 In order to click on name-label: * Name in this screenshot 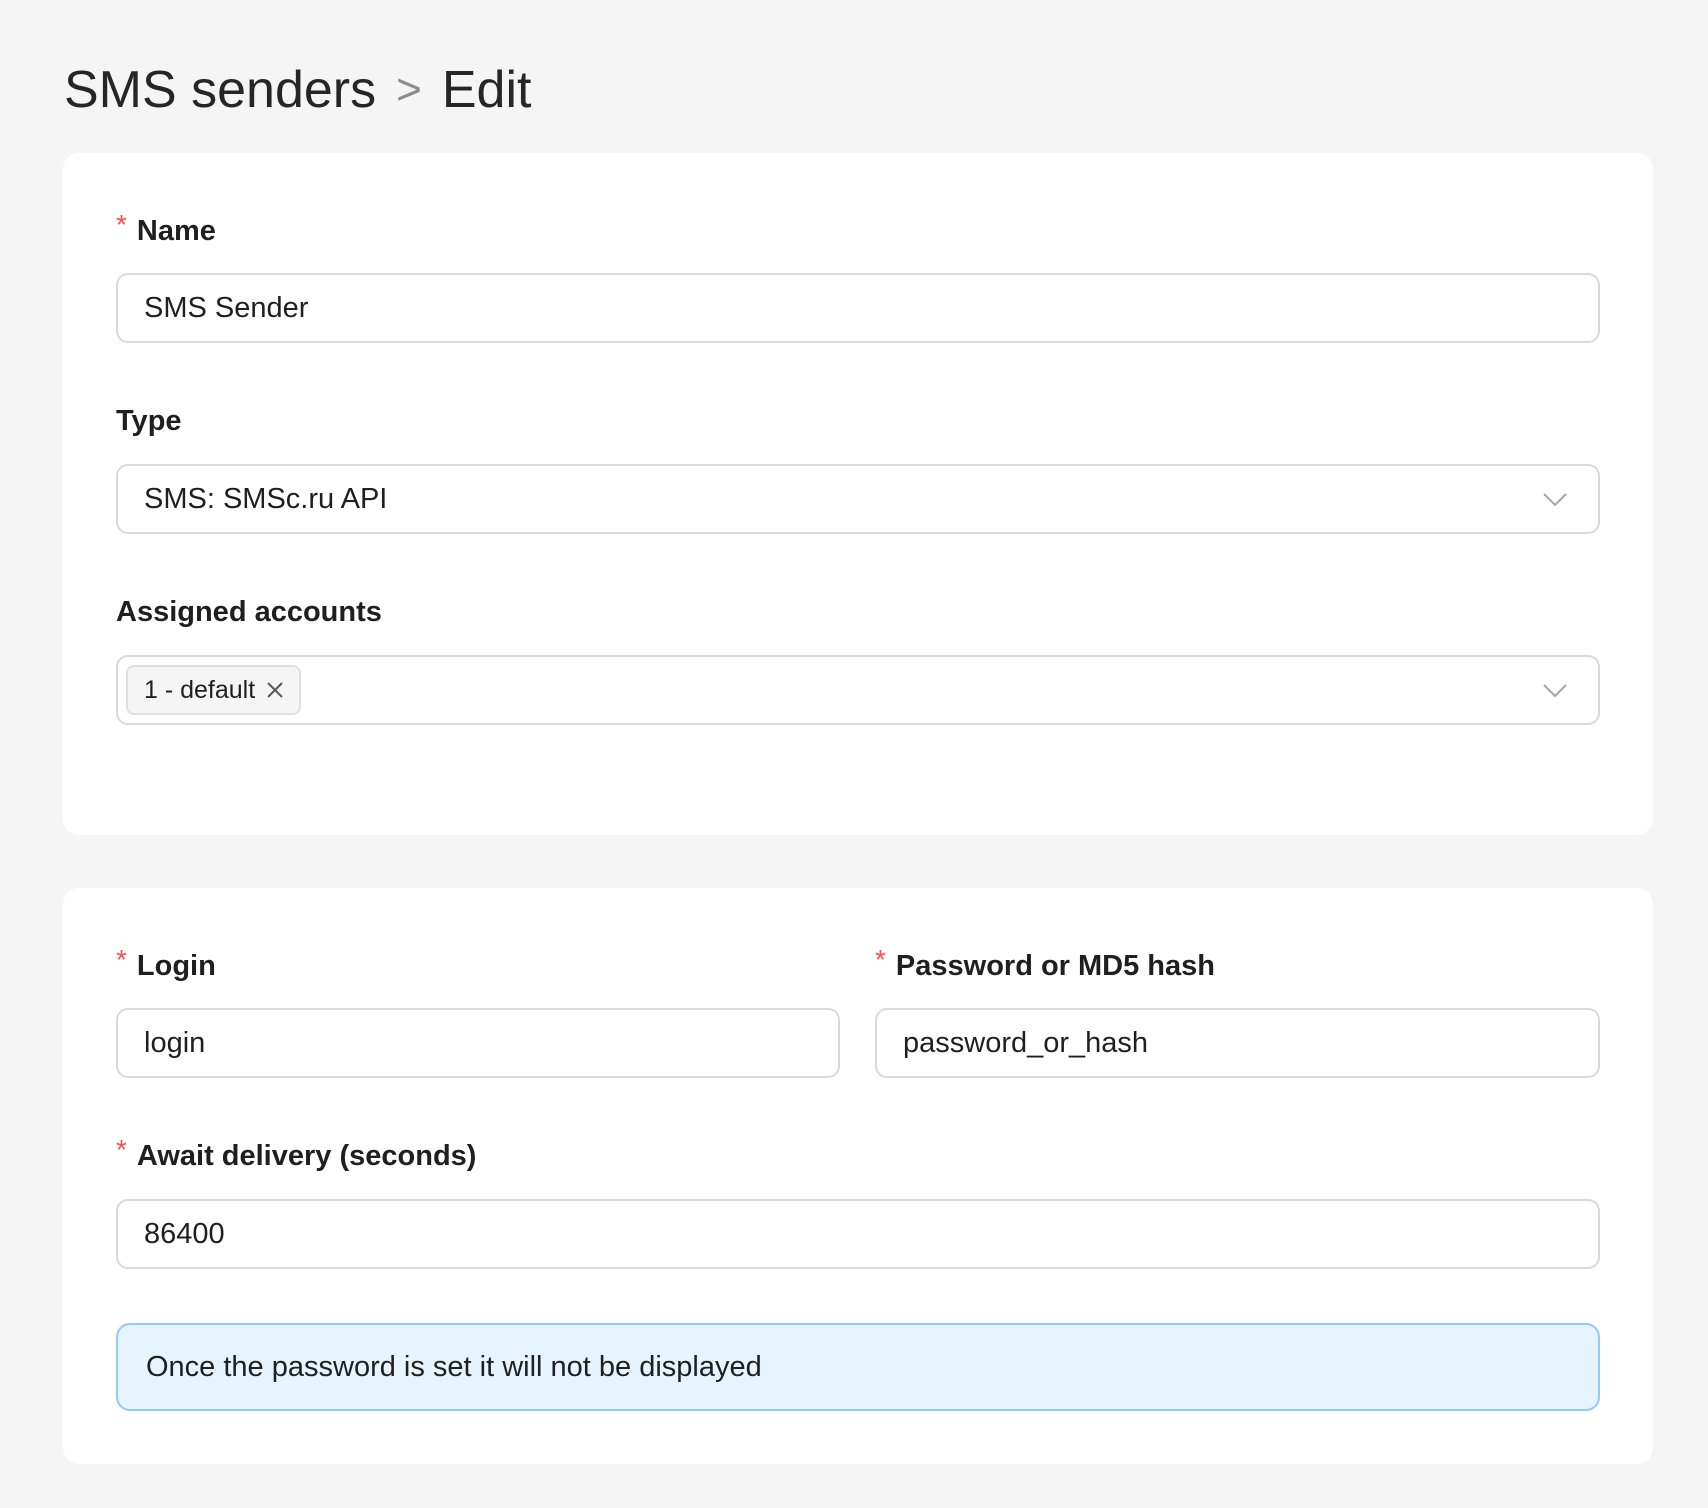, I will do `click(166, 230)`.